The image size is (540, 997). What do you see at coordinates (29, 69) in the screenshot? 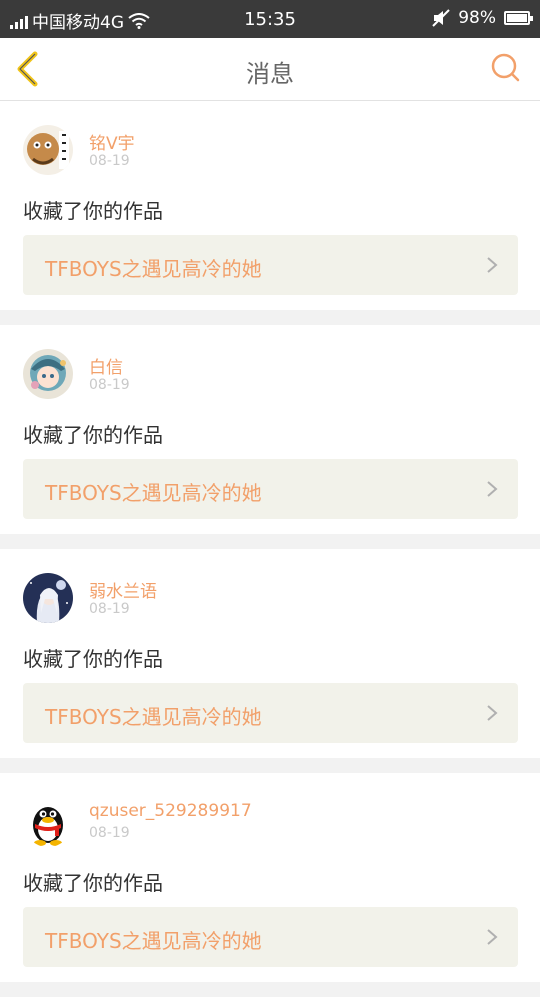
I see `back-button` at bounding box center [29, 69].